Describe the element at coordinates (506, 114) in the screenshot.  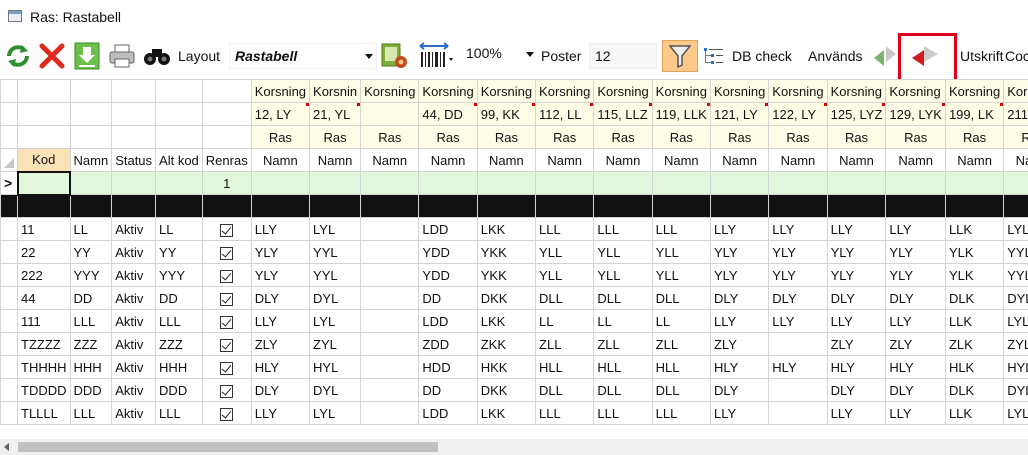
I see `crossing-sub-header: 99, KK` at that location.